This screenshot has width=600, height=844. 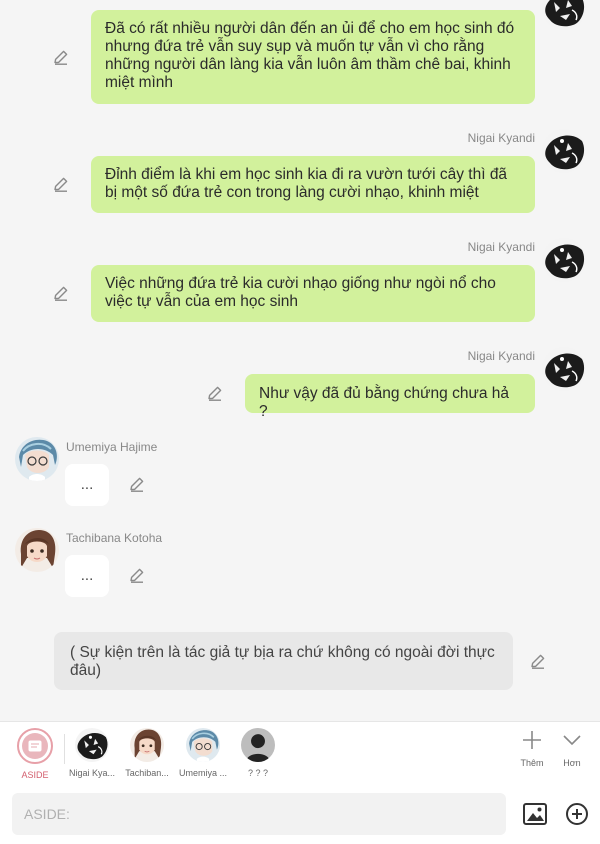 I want to click on image-icon, so click(x=535, y=814).